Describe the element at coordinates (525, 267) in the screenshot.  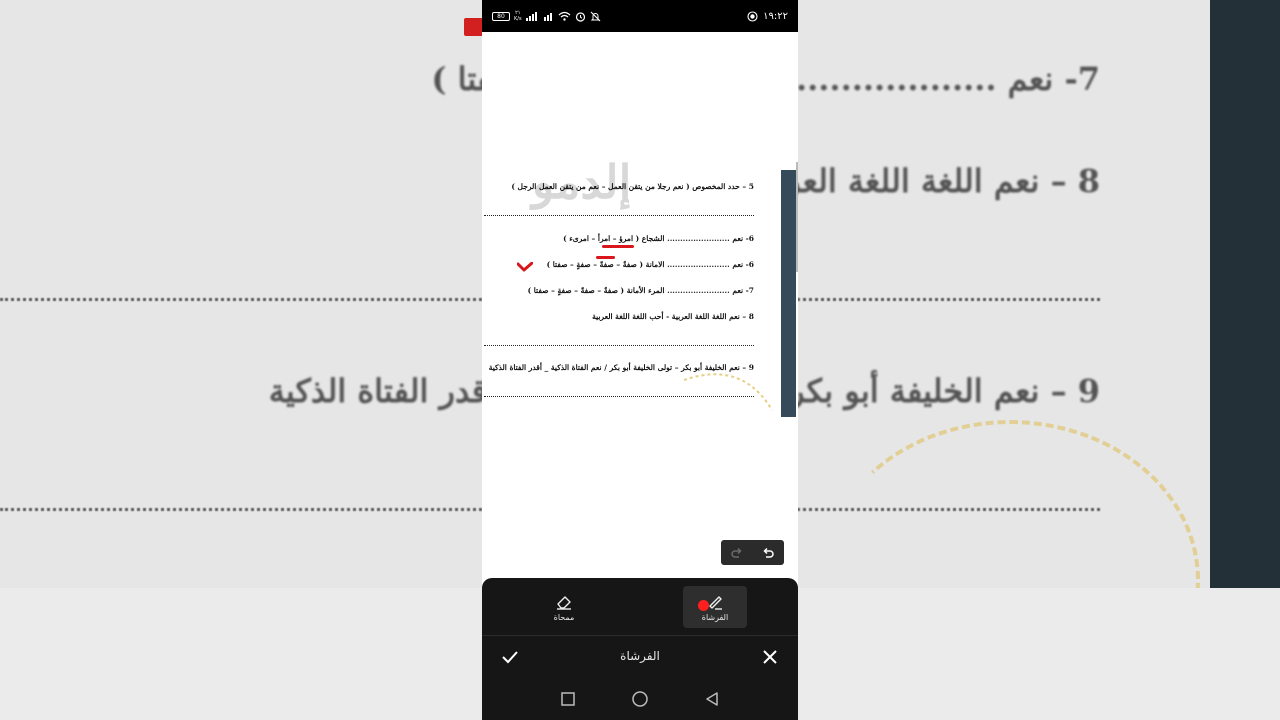
I see `red-check-annotation` at that location.